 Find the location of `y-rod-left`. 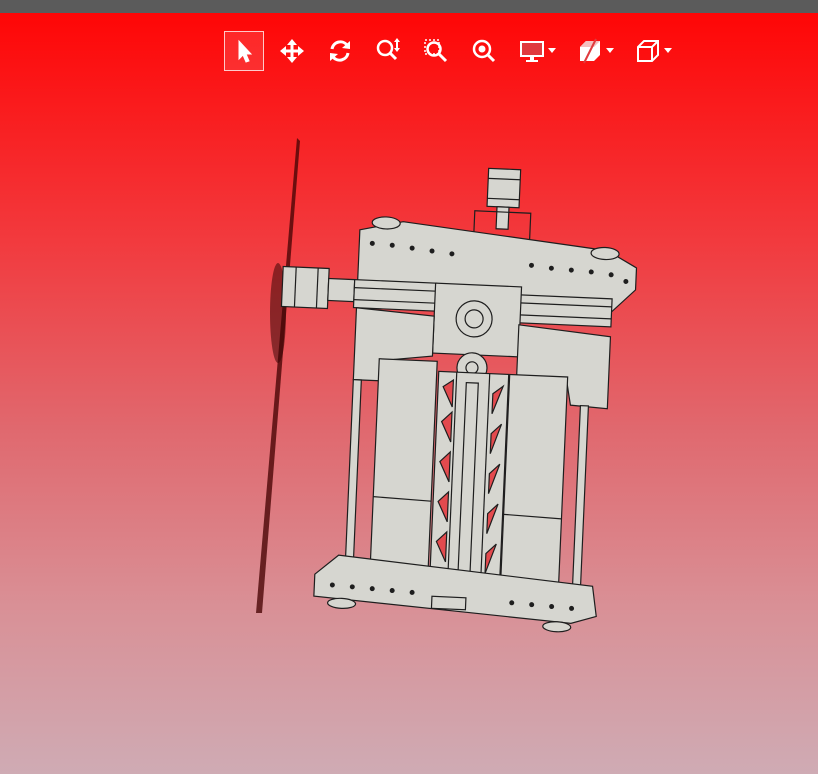

y-rod-left is located at coordinates (352, 482).